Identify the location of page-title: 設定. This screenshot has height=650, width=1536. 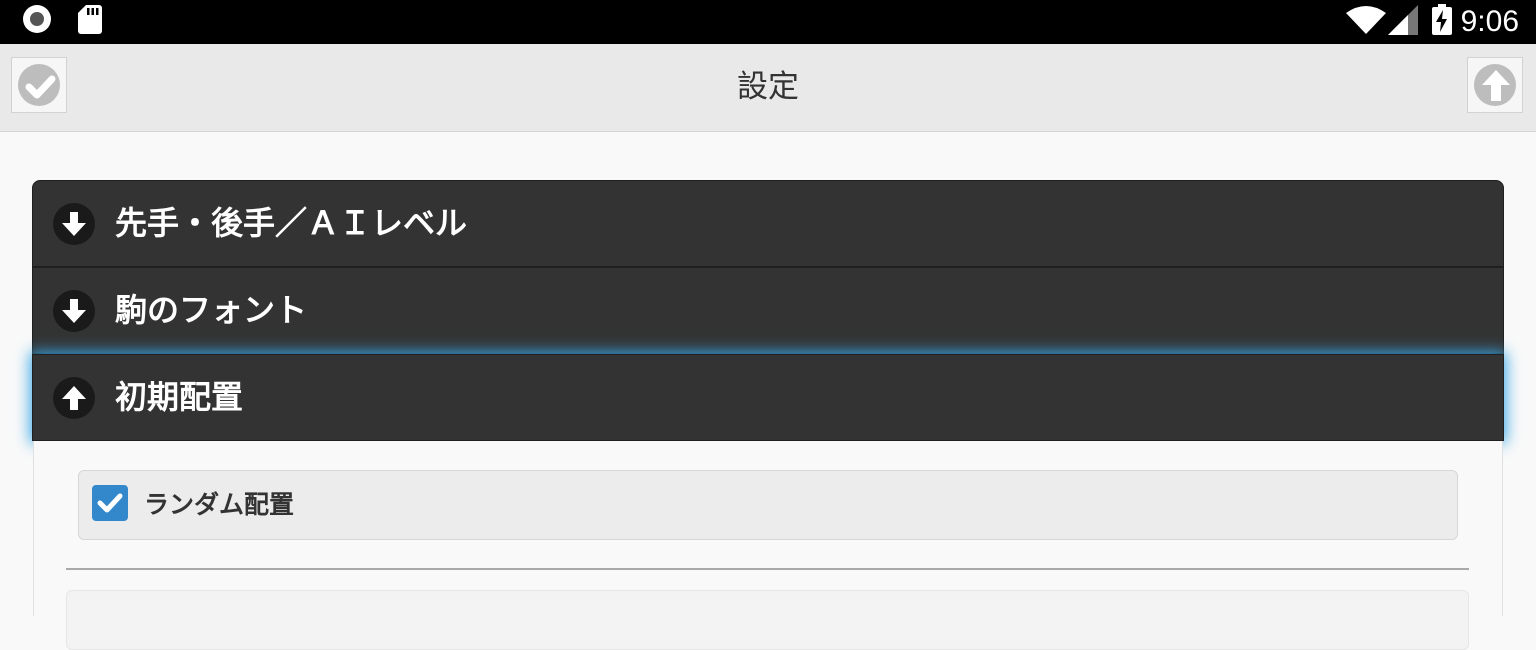
(768, 87).